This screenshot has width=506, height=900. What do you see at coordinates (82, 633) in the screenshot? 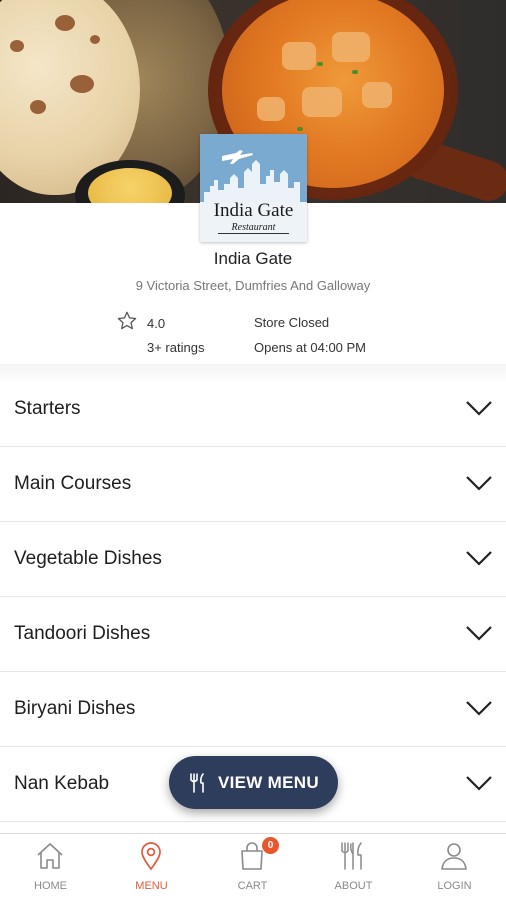
I see `category-label: Tandoori Dishes` at bounding box center [82, 633].